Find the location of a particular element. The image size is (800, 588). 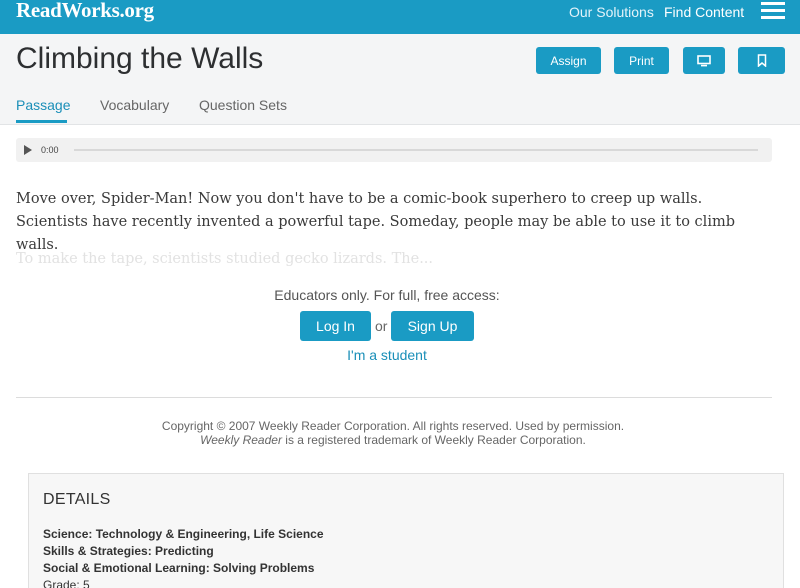

divider is located at coordinates (394, 397).